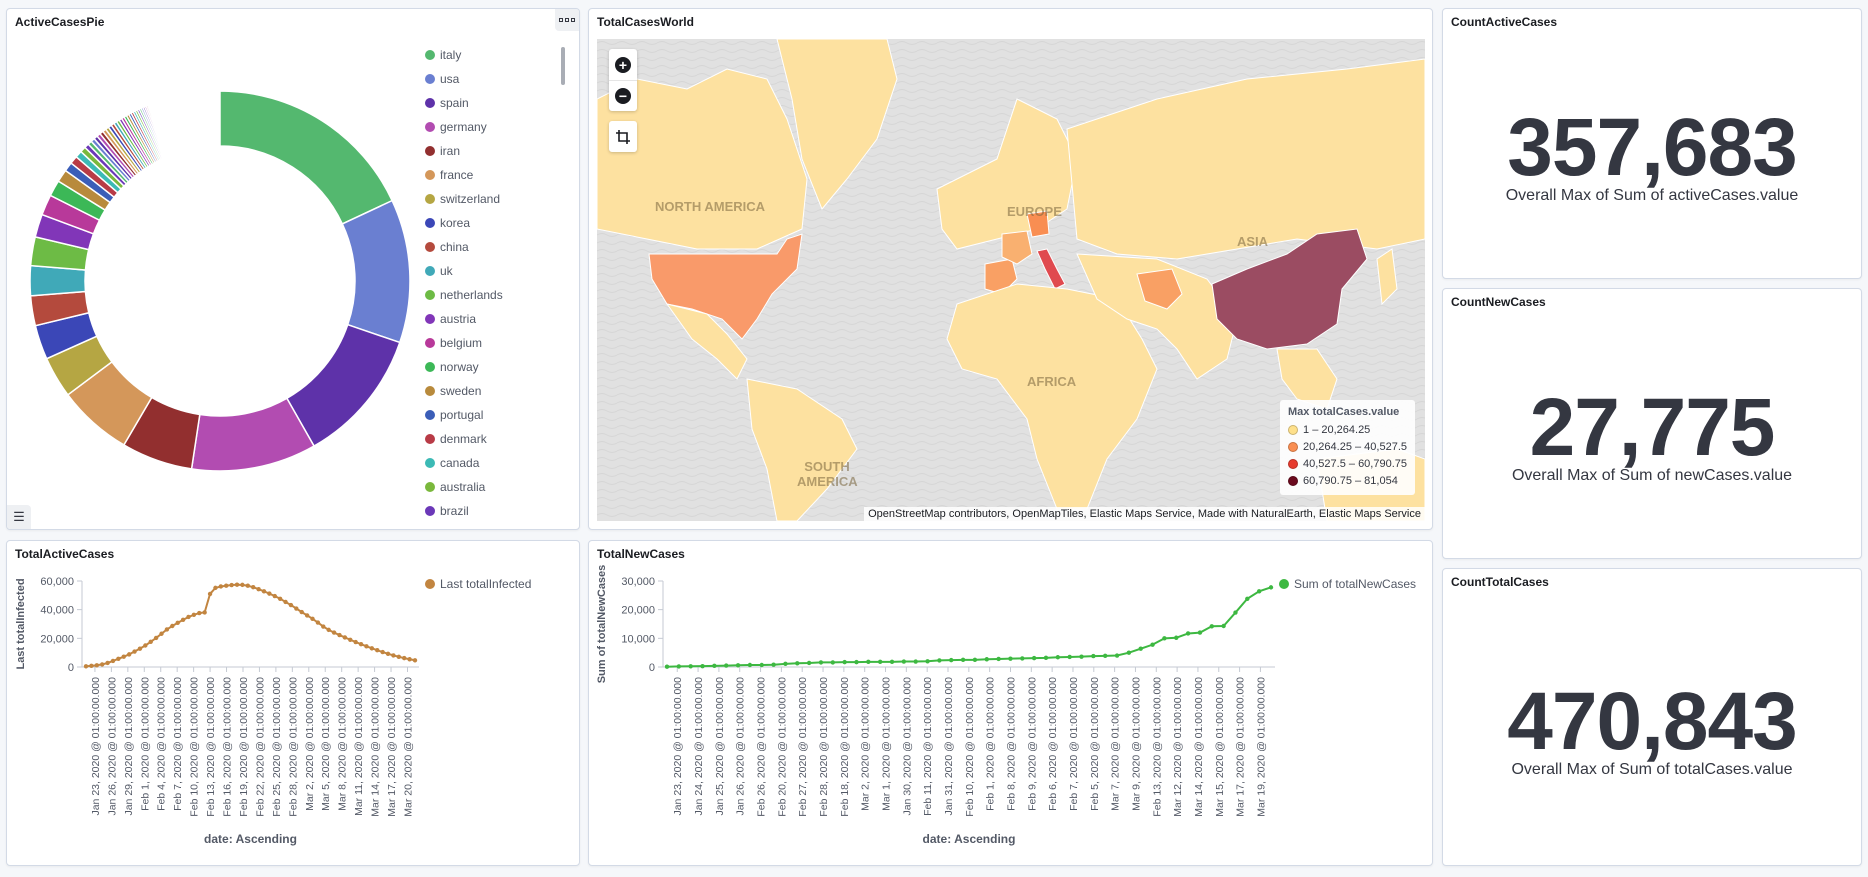  Describe the element at coordinates (495, 295) in the screenshot. I see `legend-item-netherlands: netherlands` at that location.